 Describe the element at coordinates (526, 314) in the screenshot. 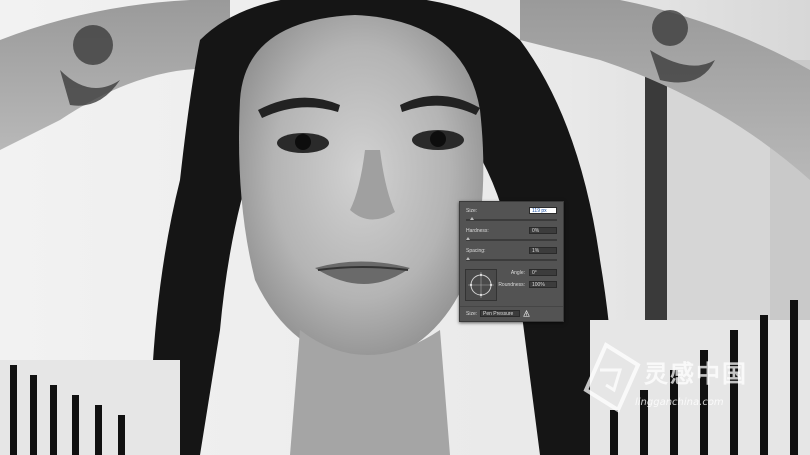

I see `warning-icon` at that location.